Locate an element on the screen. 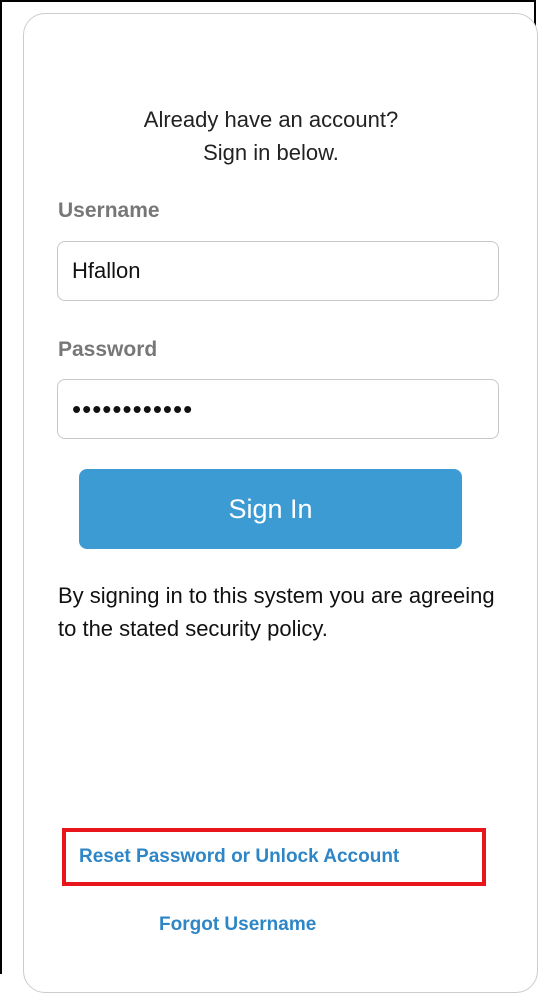 The image size is (540, 993). username-label: Username is located at coordinates (109, 210).